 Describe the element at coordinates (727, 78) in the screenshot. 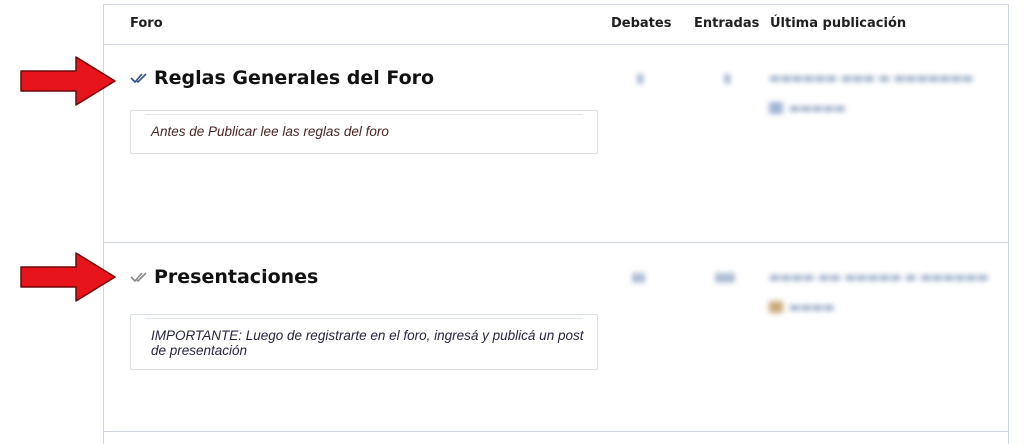

I see `entradas-count-blurred: ▮` at that location.